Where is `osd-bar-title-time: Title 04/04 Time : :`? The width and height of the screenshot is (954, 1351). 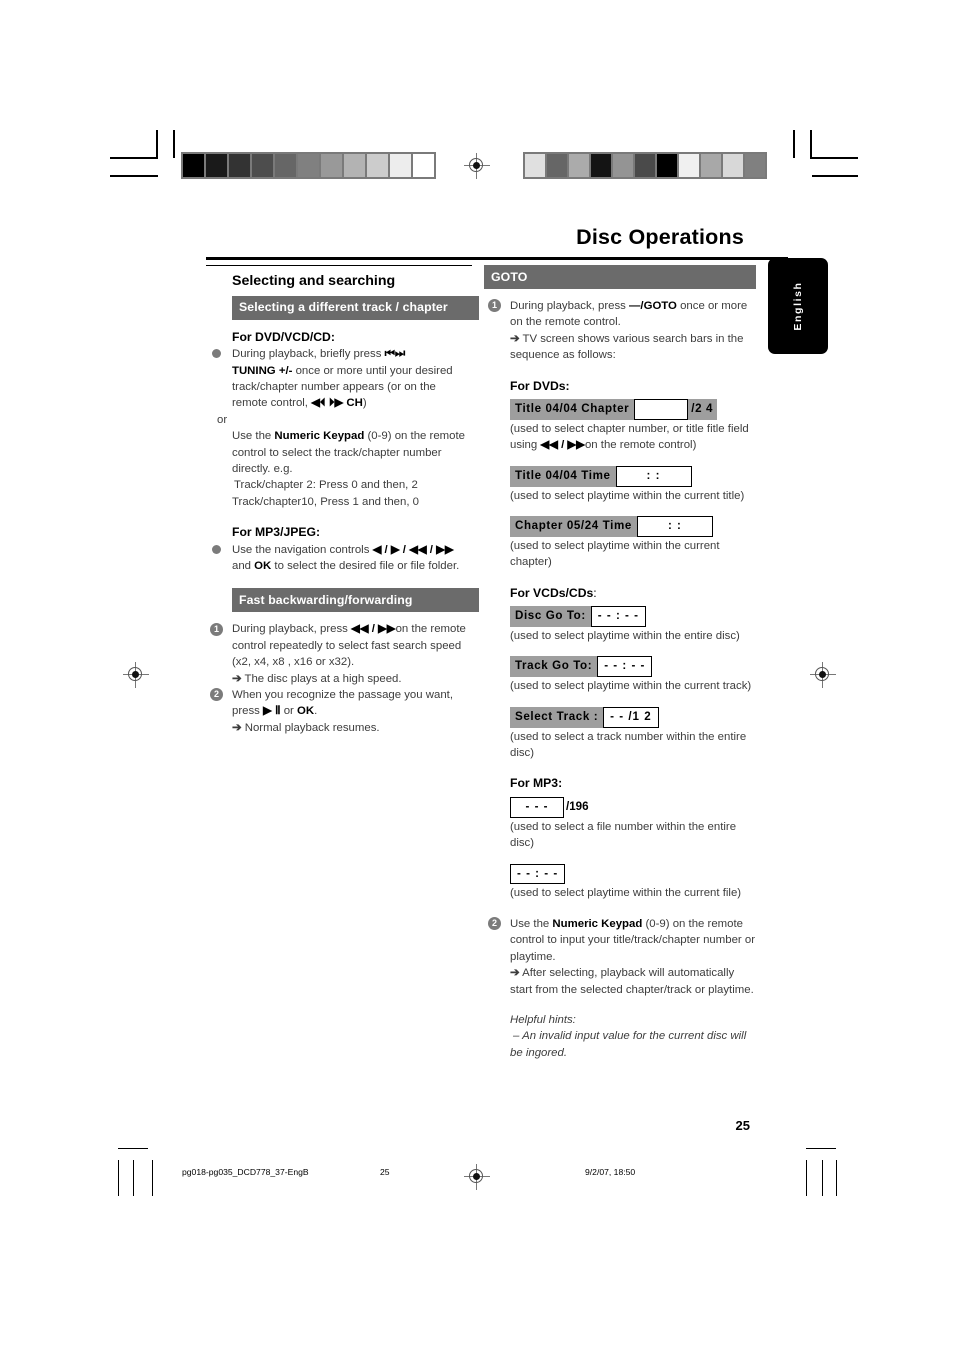
osd-bar-title-time: Title 04/04 Time : : is located at coordinates (633, 476).